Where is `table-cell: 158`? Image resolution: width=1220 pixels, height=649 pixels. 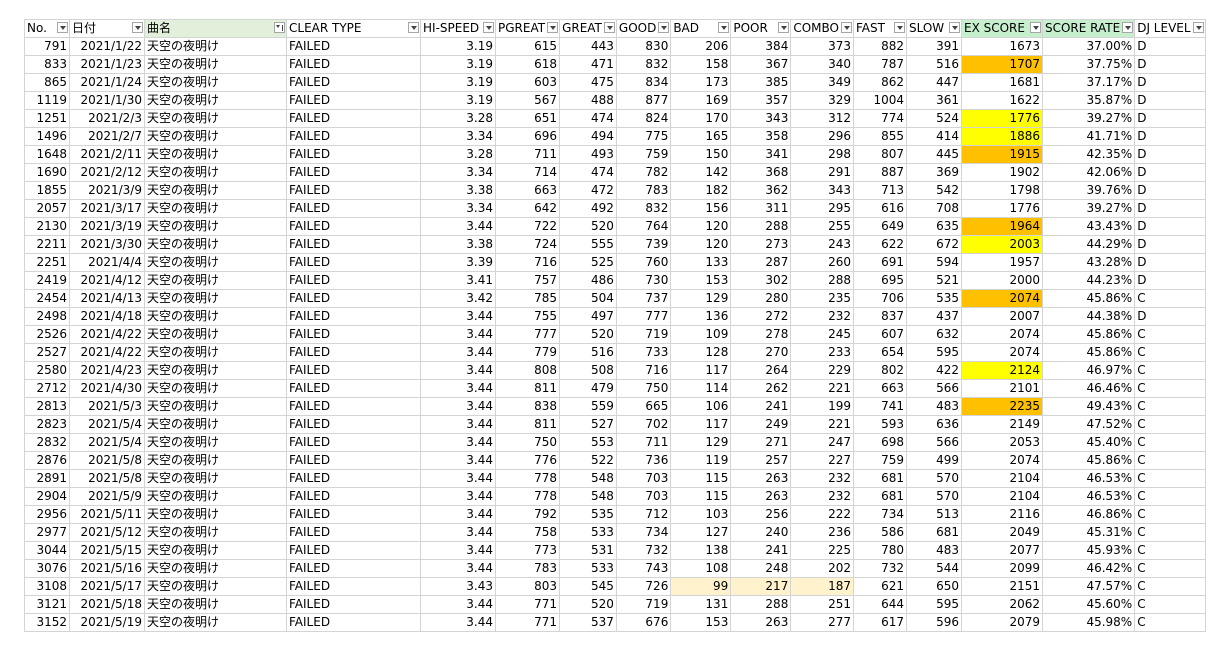 table-cell: 158 is located at coordinates (701, 64).